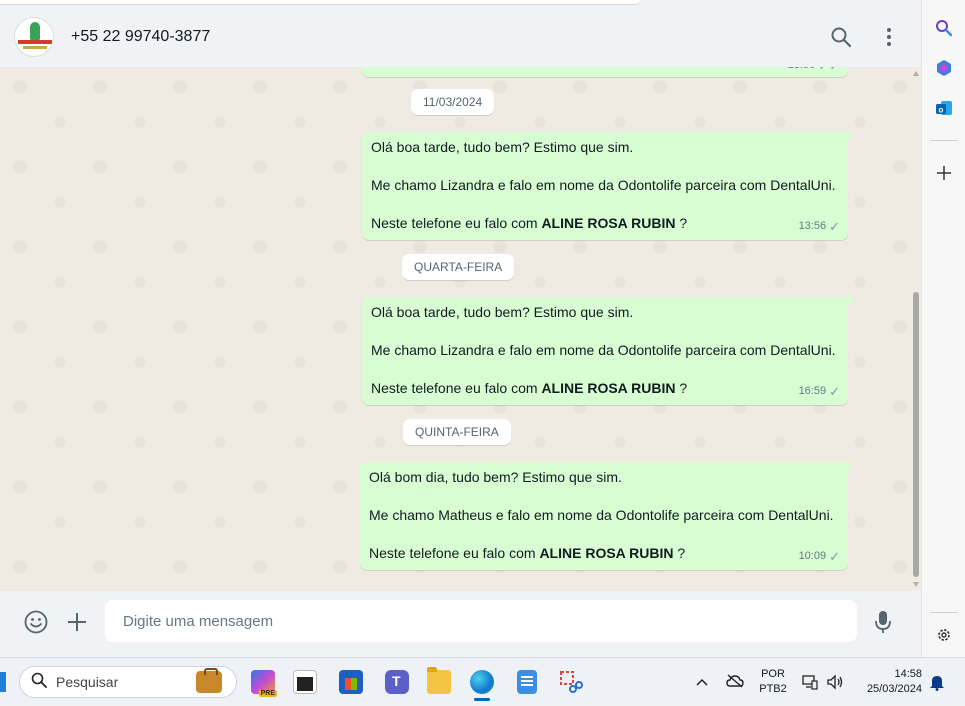 The image size is (965, 706). Describe the element at coordinates (36, 622) in the screenshot. I see `emoji-icon` at that location.